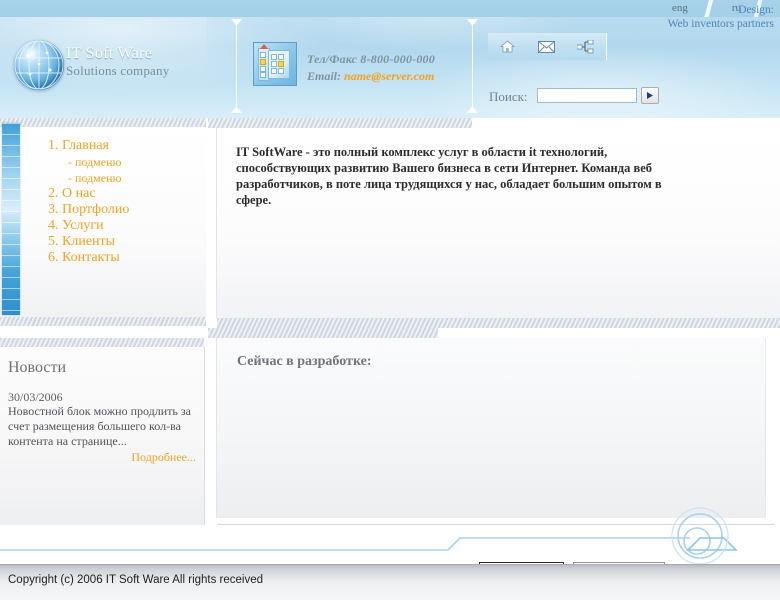 This screenshot has width=780, height=600. What do you see at coordinates (585, 46) in the screenshot?
I see `sitemap-icon` at bounding box center [585, 46].